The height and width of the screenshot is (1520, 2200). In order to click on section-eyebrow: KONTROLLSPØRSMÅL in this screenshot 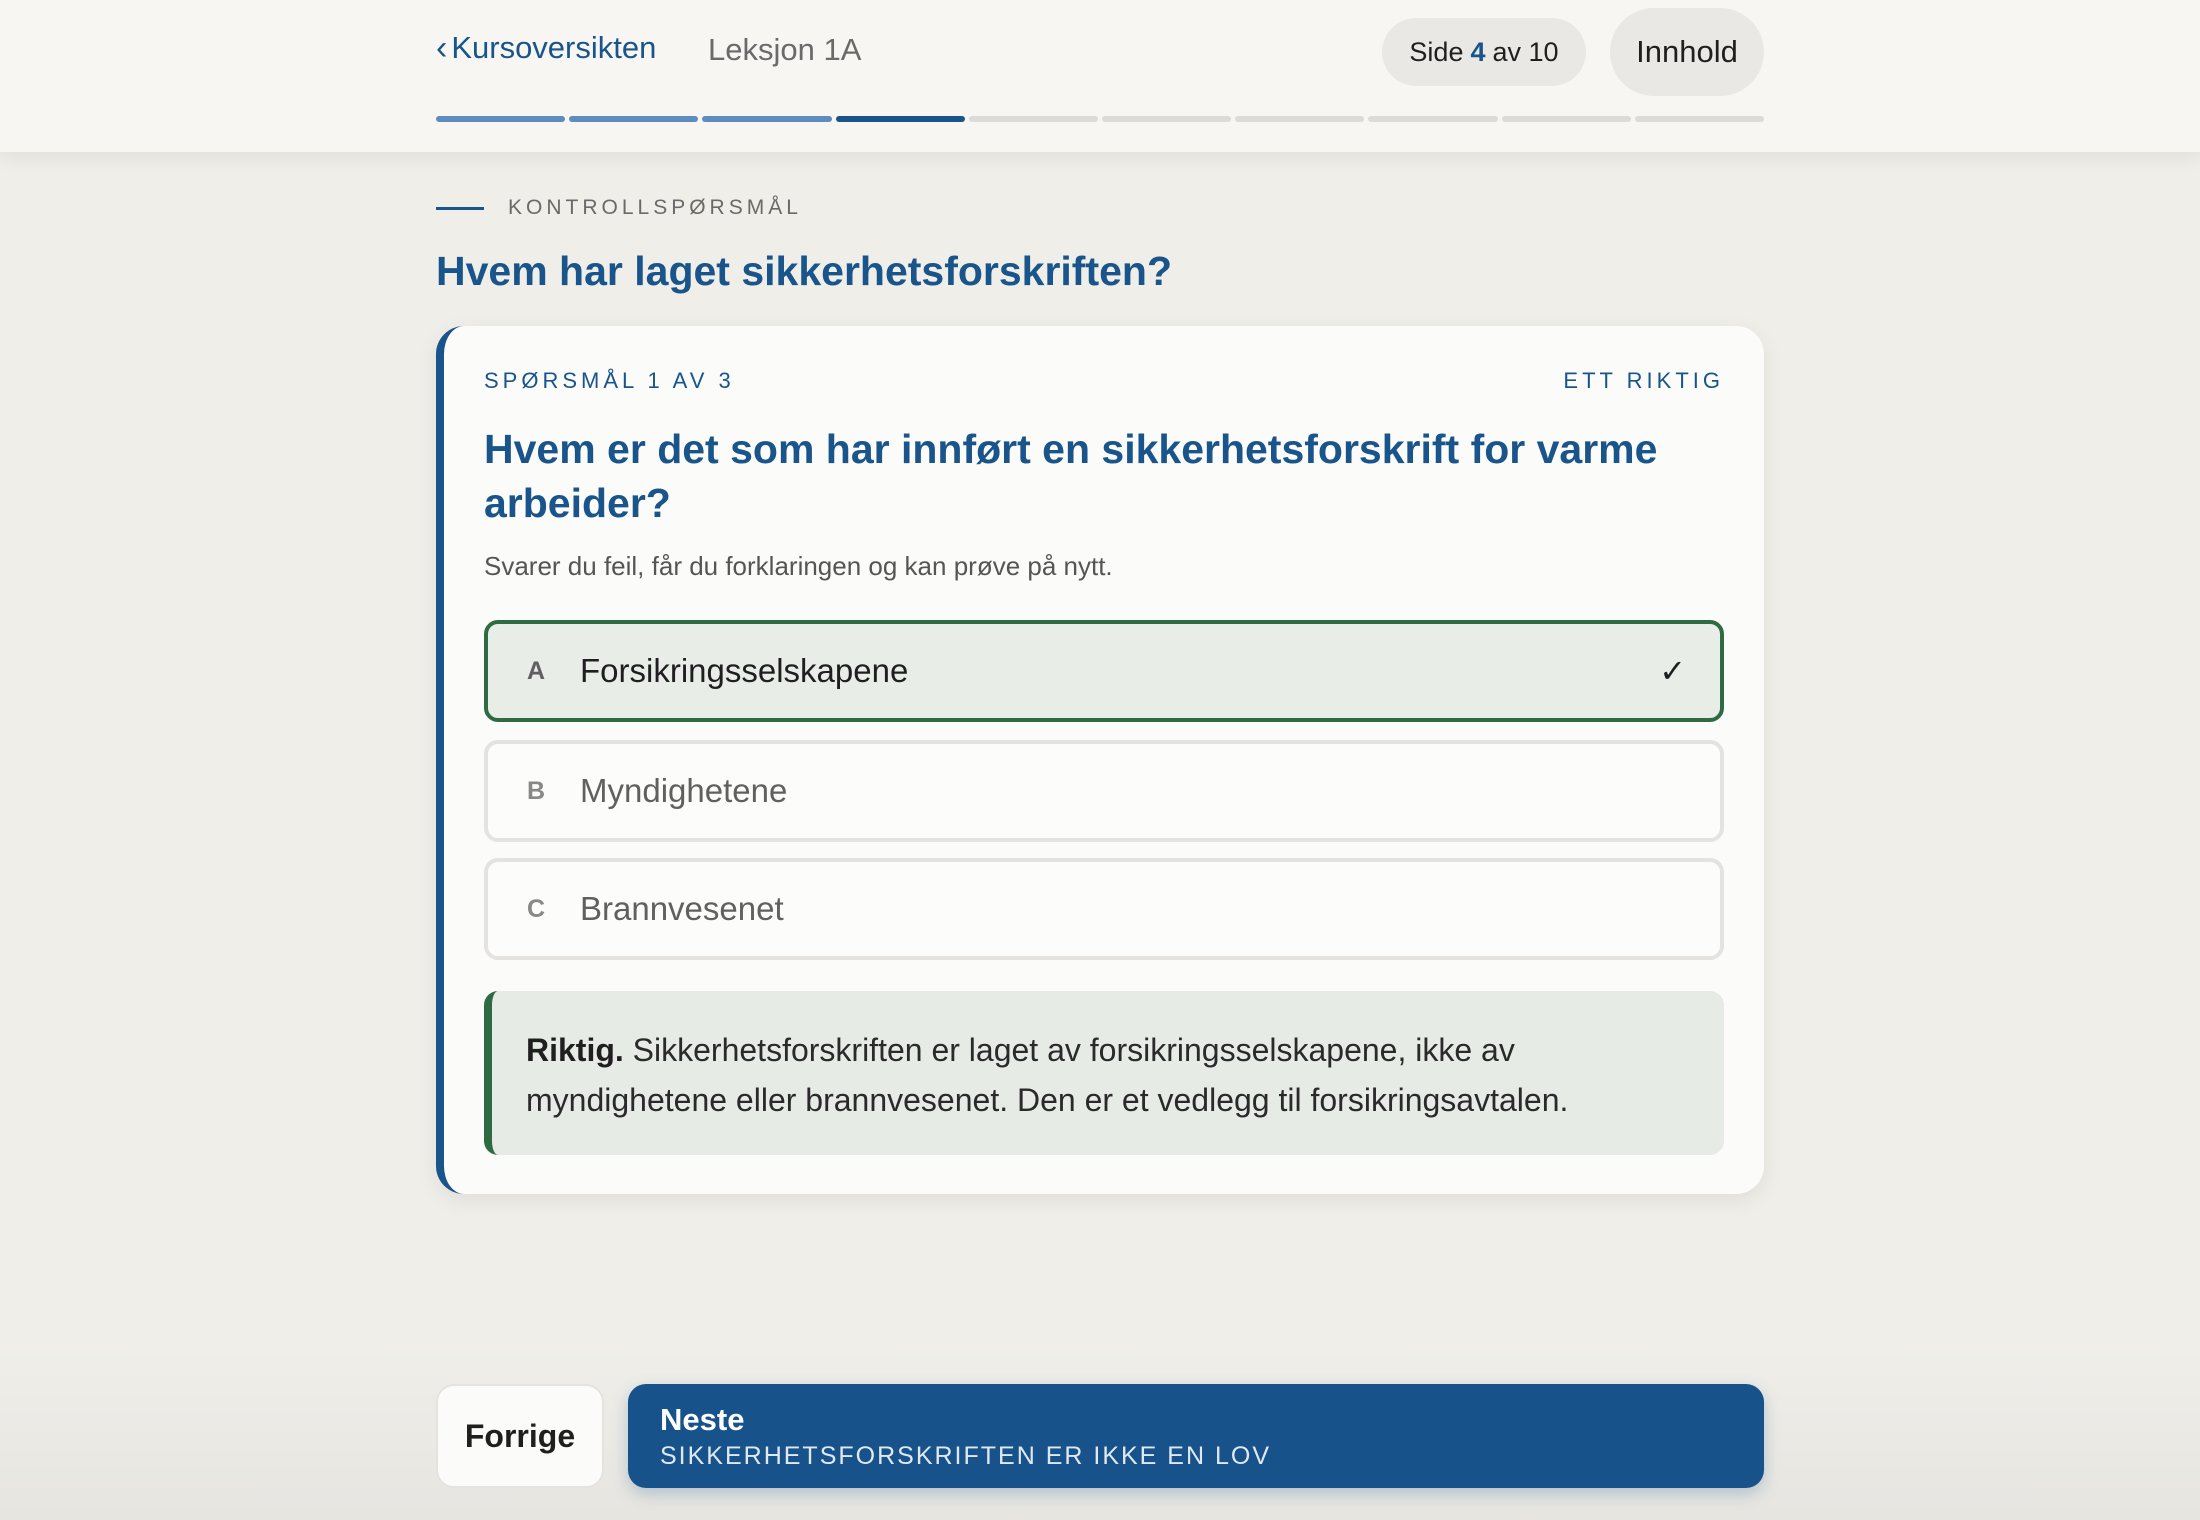, I will do `click(619, 208)`.